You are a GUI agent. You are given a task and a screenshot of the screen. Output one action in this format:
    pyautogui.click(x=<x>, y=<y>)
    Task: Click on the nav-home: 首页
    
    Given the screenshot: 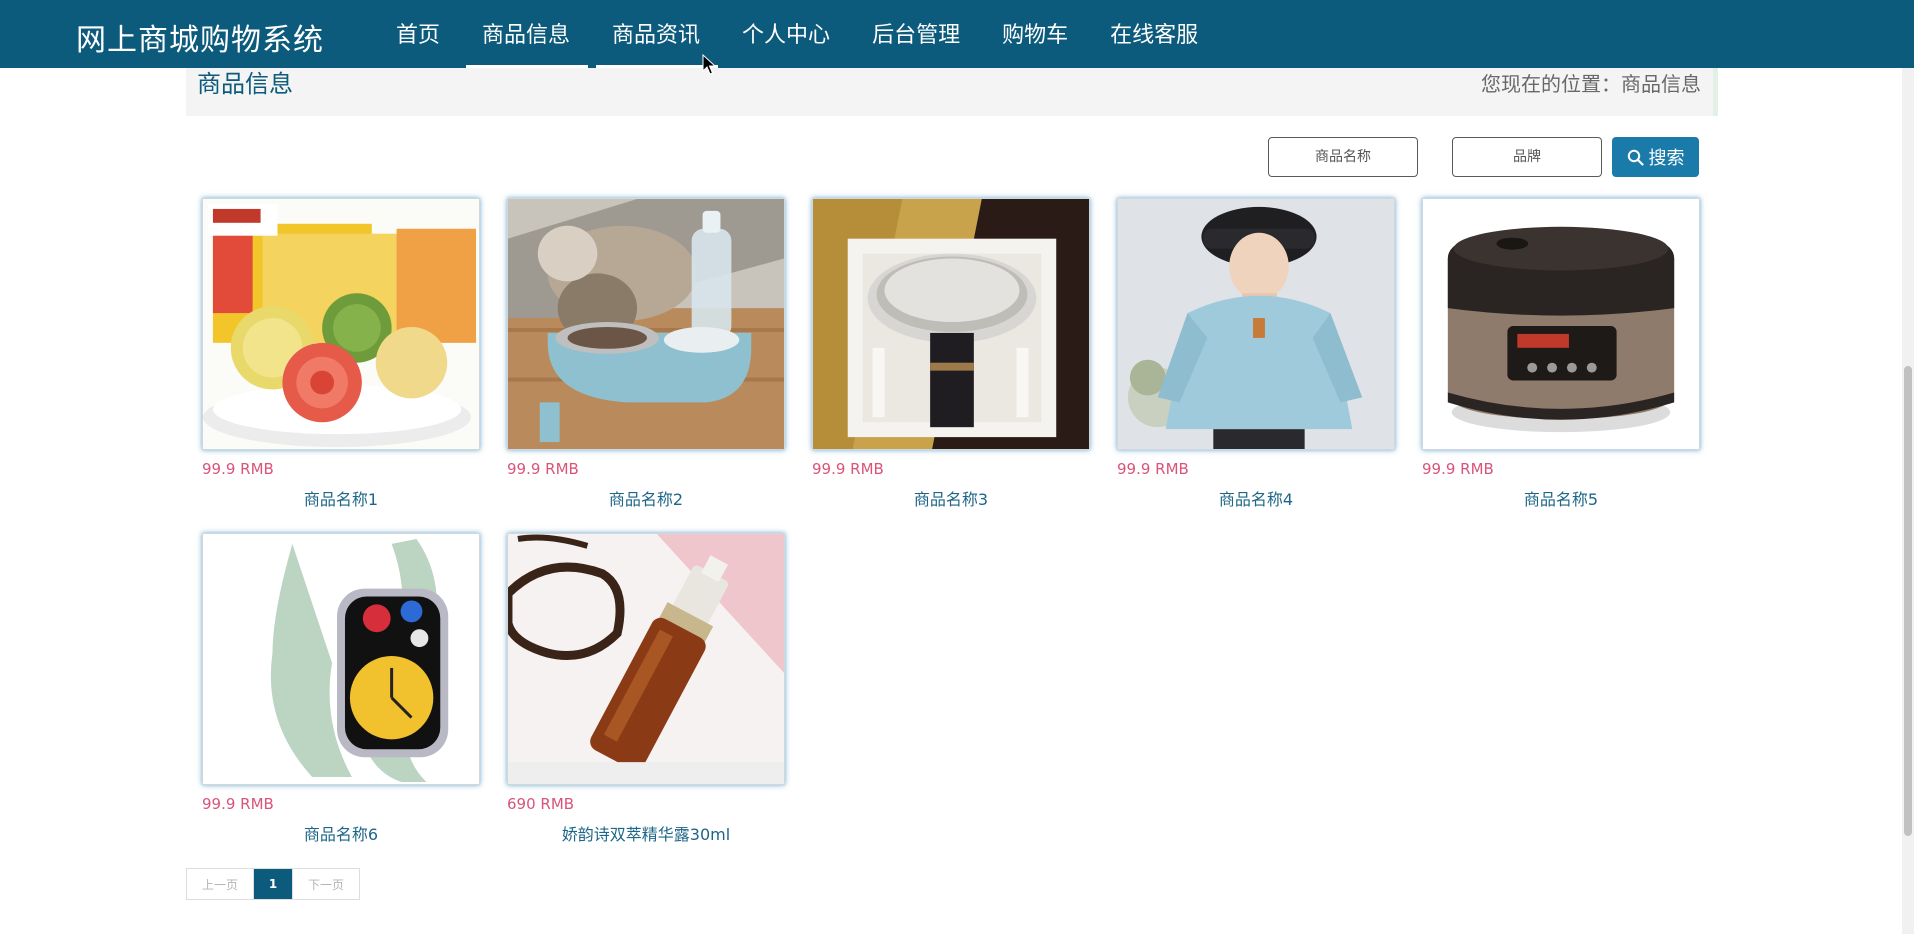 What is the action you would take?
    pyautogui.click(x=419, y=34)
    